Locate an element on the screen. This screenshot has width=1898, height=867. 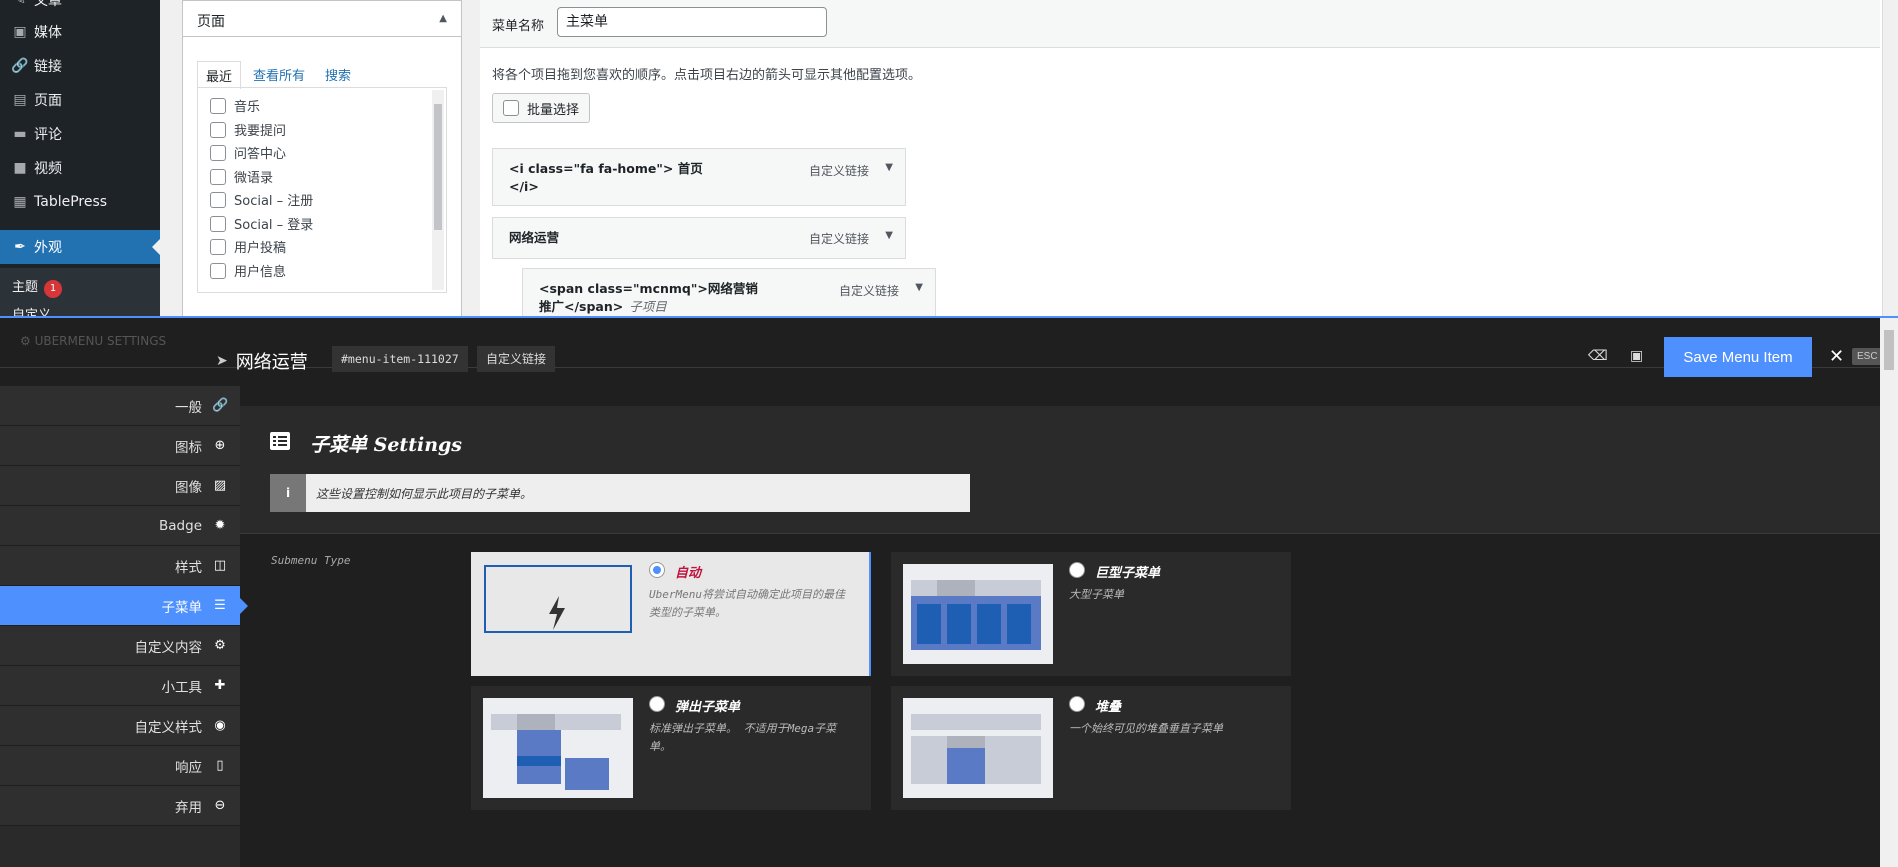
menu-name-input: 主菜单 is located at coordinates (692, 22).